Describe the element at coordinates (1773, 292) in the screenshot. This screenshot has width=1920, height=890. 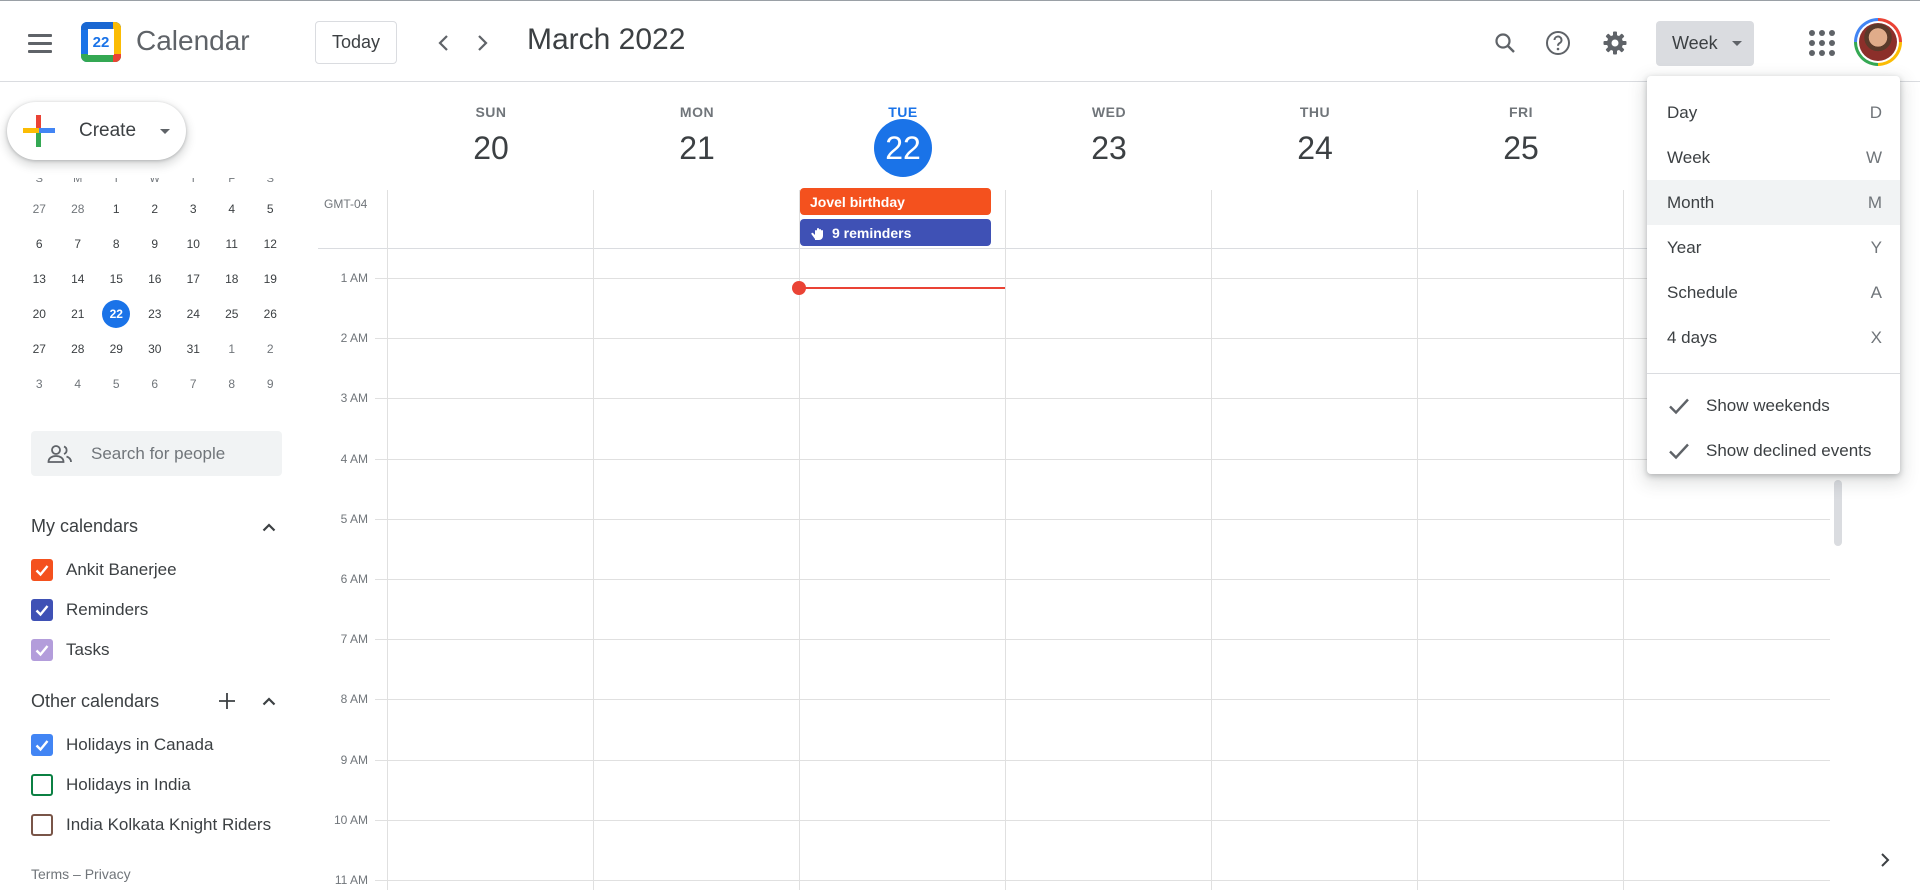
I see `view-option-schedule: Schedule A` at that location.